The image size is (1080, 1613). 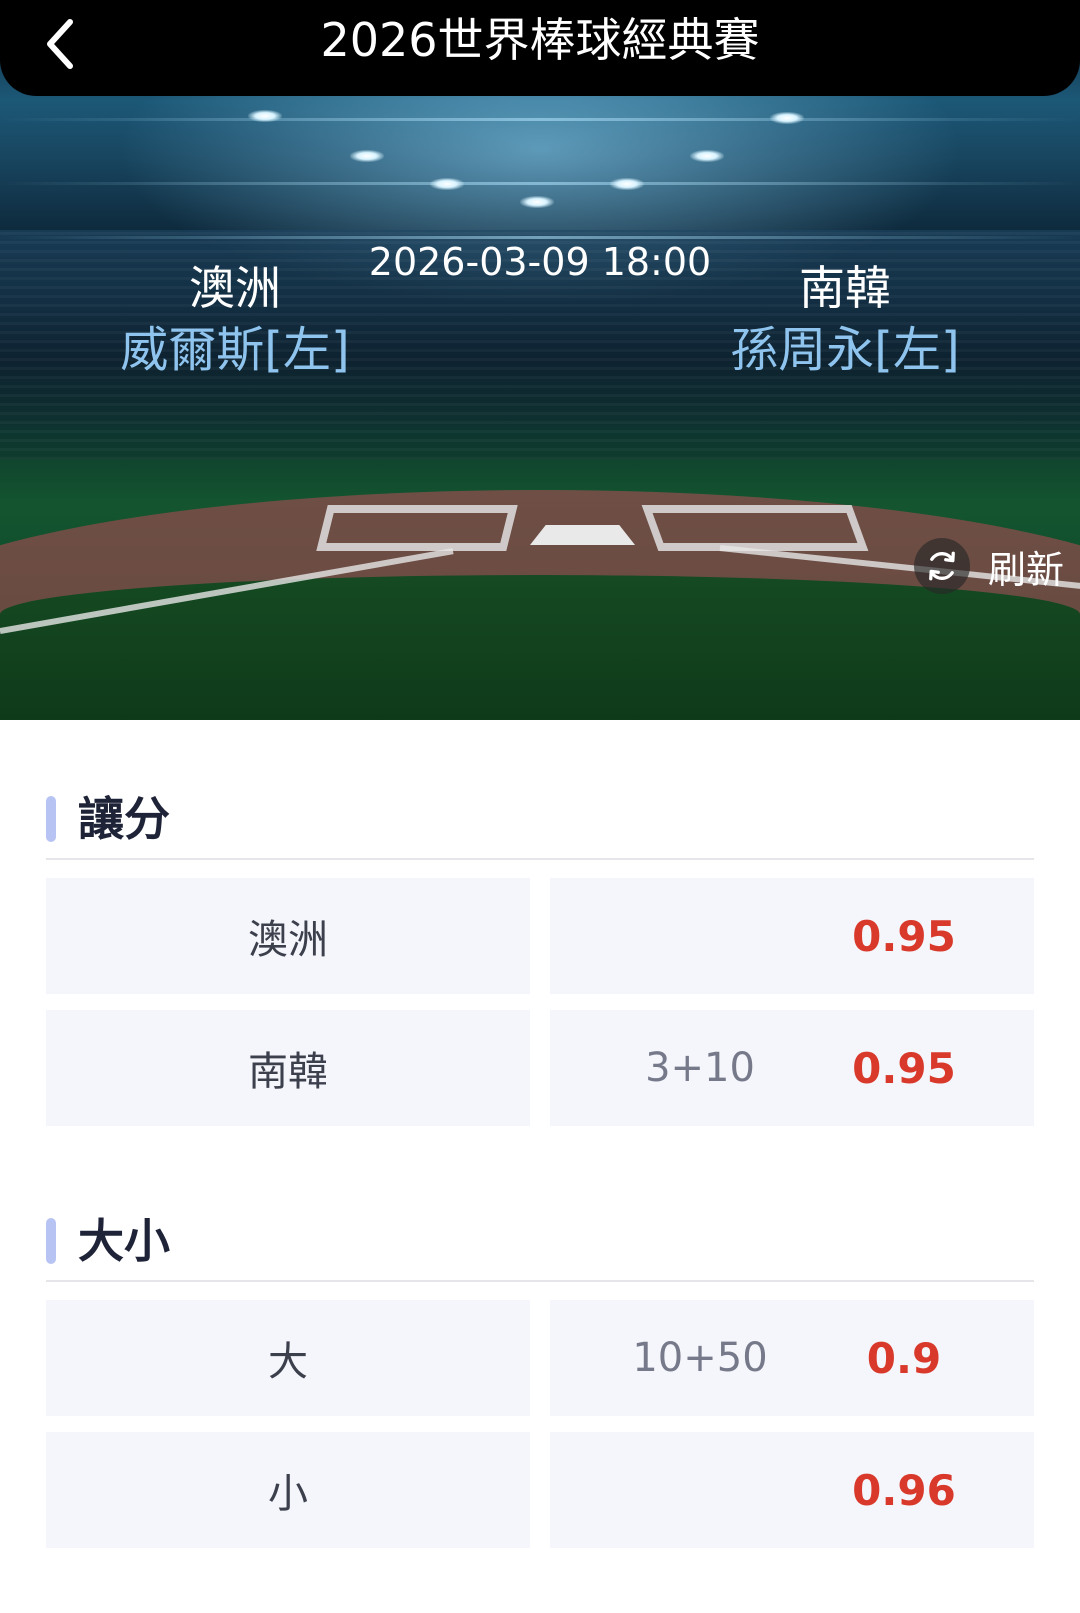 What do you see at coordinates (1026, 569) in the screenshot?
I see `refresh-label: 刷新` at bounding box center [1026, 569].